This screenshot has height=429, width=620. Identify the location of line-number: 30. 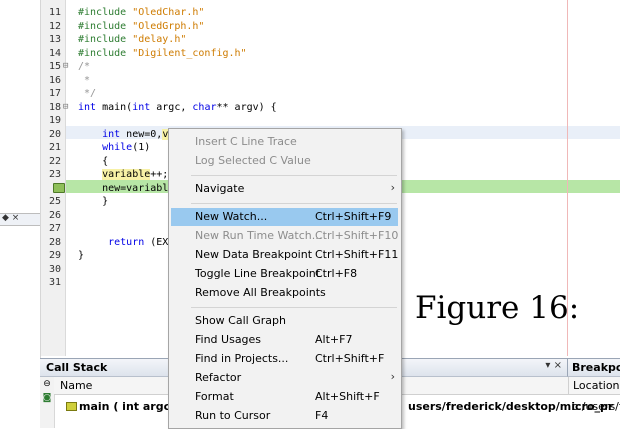
(54, 269).